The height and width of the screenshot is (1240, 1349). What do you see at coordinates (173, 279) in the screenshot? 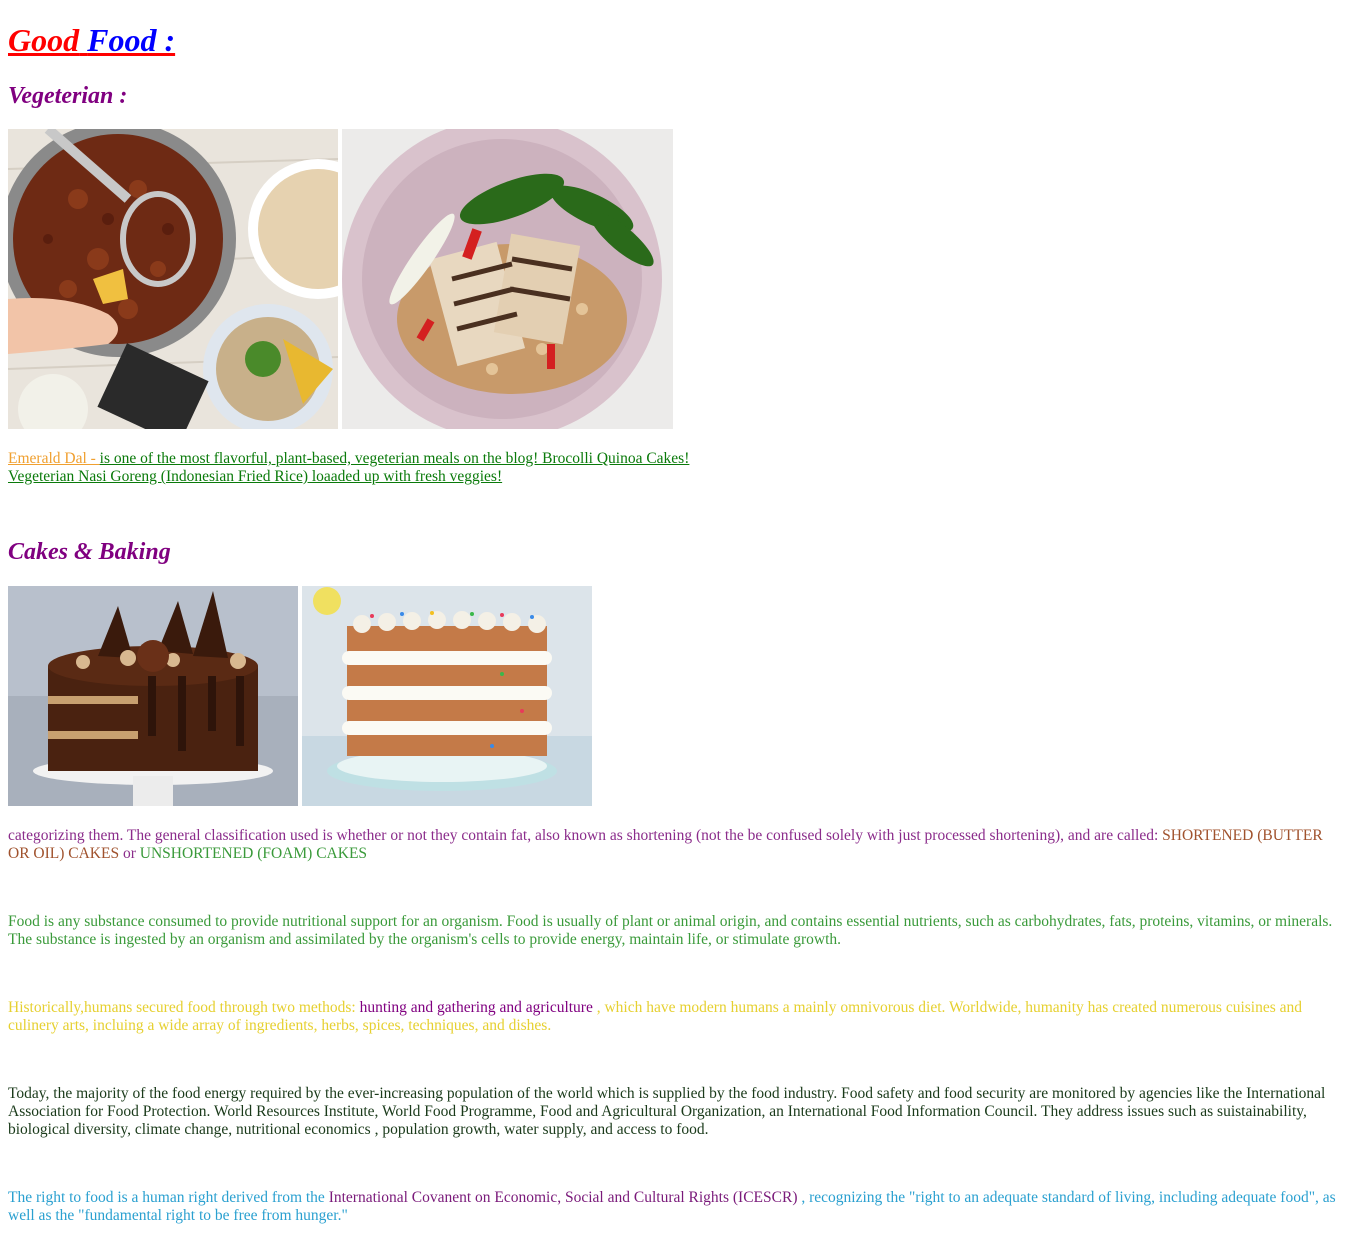
I see `chili-pot-photo` at bounding box center [173, 279].